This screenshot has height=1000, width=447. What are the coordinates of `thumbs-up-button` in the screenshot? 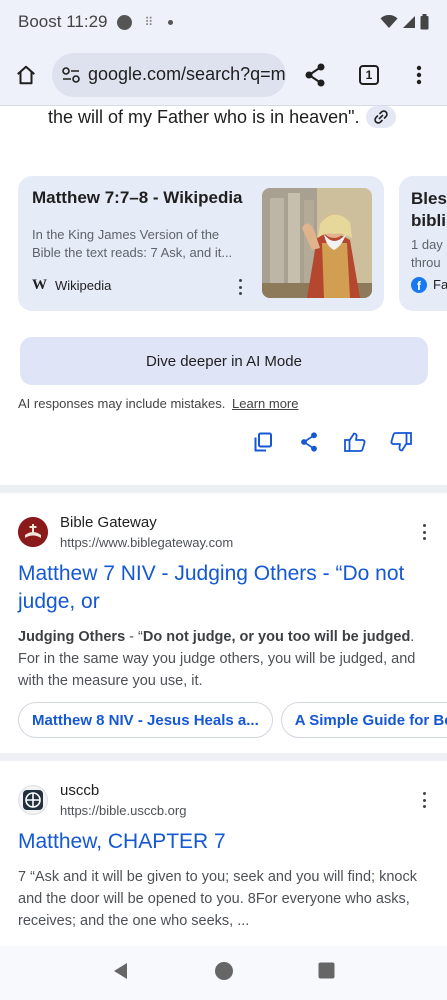 It's located at (355, 442).